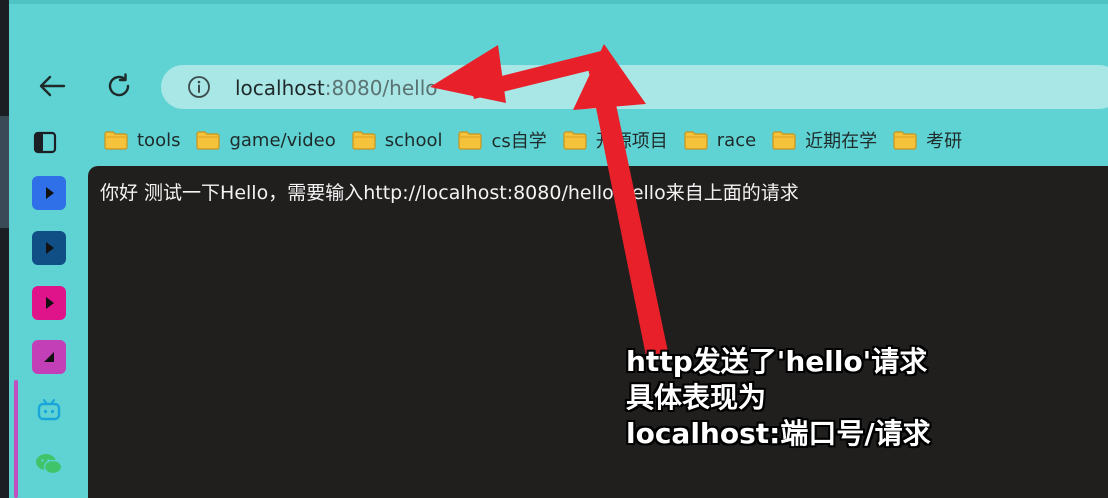  I want to click on bookmark-label: 开源项目, so click(631, 141).